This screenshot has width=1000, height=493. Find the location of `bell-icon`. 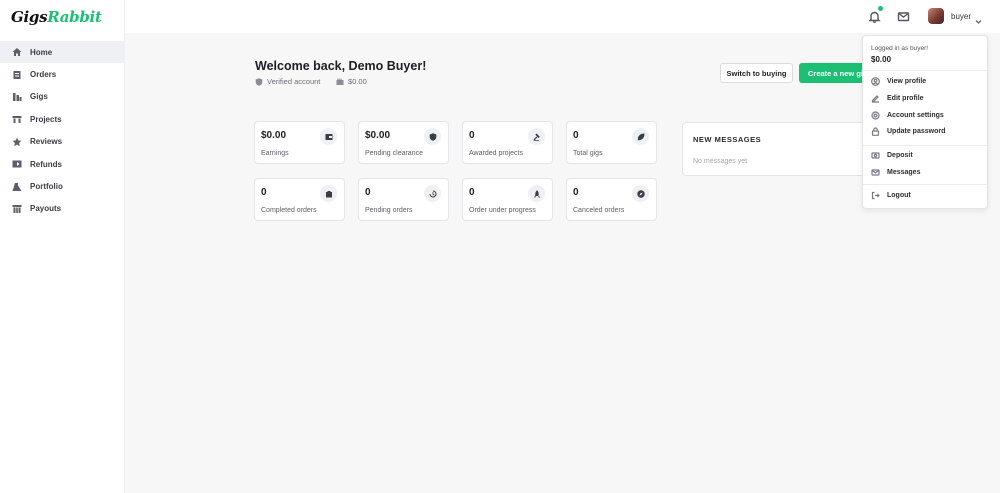

bell-icon is located at coordinates (874, 16).